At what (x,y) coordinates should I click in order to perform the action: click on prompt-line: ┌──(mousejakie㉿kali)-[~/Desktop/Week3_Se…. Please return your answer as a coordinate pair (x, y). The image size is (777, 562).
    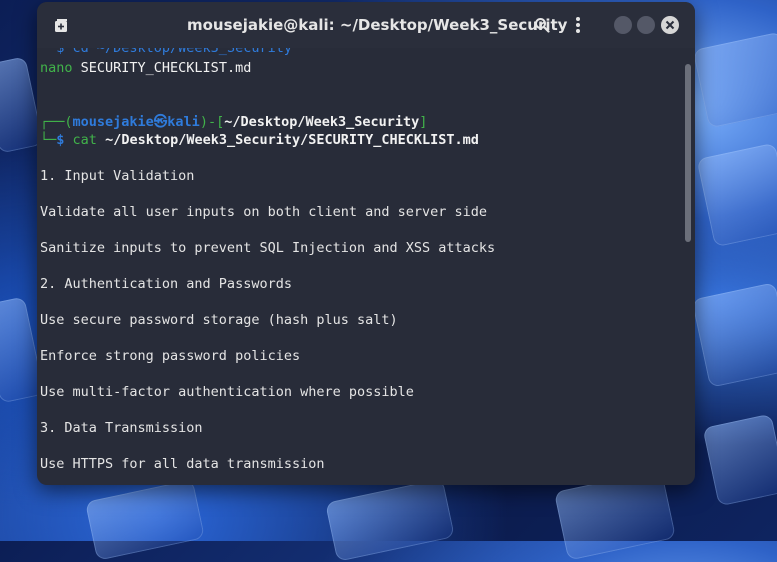
    Looking at the image, I should click on (233, 122).